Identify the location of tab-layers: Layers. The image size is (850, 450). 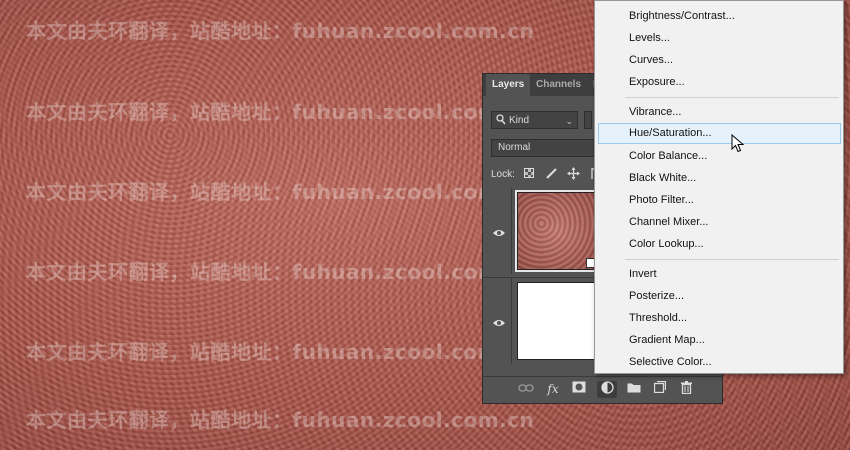
(508, 85).